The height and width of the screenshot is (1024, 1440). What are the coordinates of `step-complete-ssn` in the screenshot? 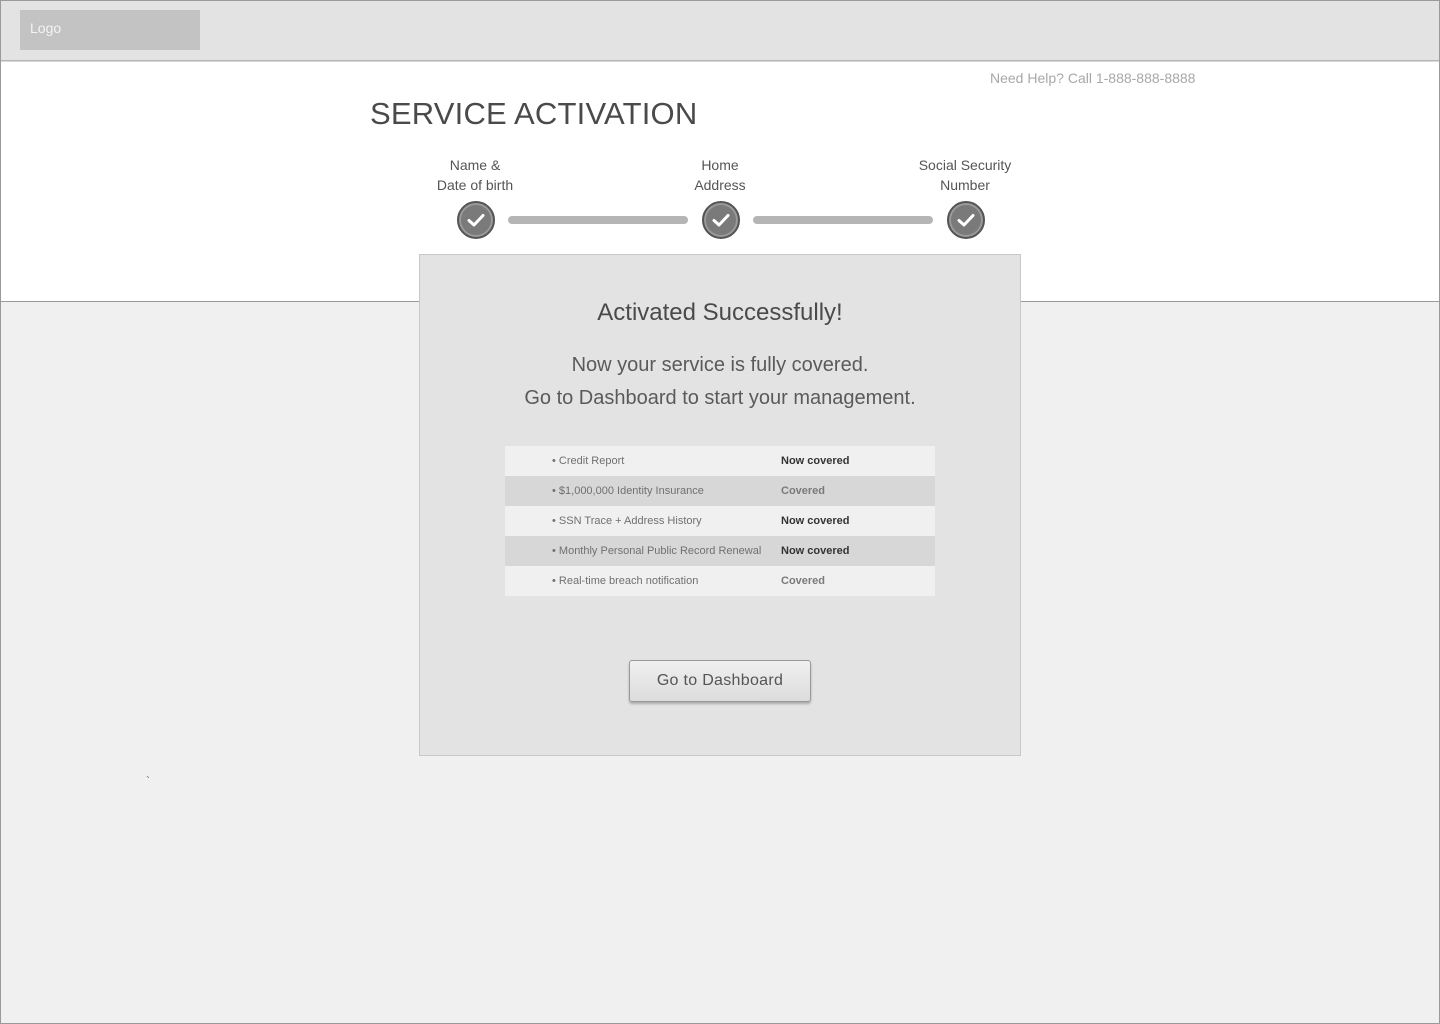 It's located at (966, 220).